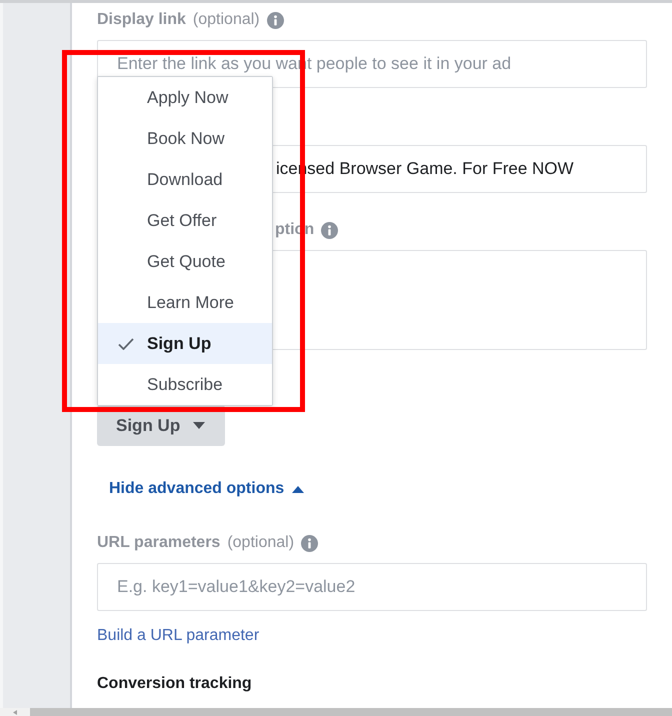 The height and width of the screenshot is (716, 672). I want to click on section-heading: Conversion tracking, so click(175, 684).